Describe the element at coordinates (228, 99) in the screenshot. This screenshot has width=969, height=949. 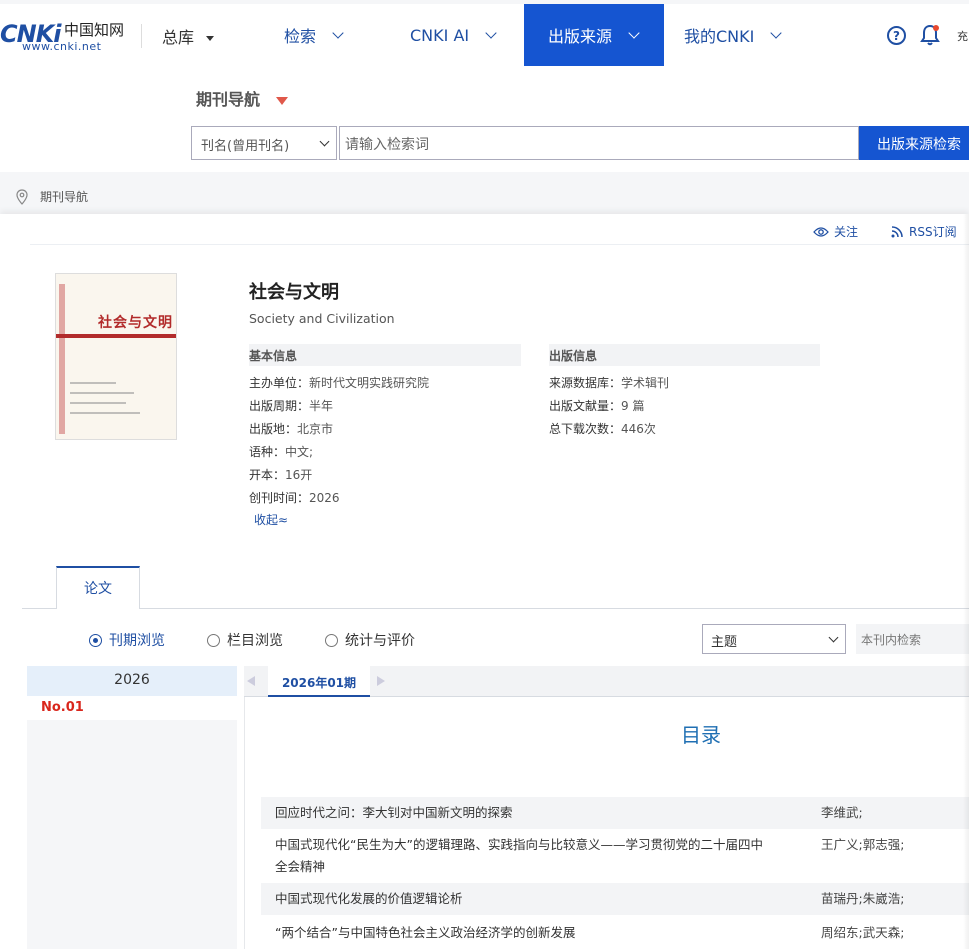
I see `journal-navigation-title: 期刊导航` at that location.